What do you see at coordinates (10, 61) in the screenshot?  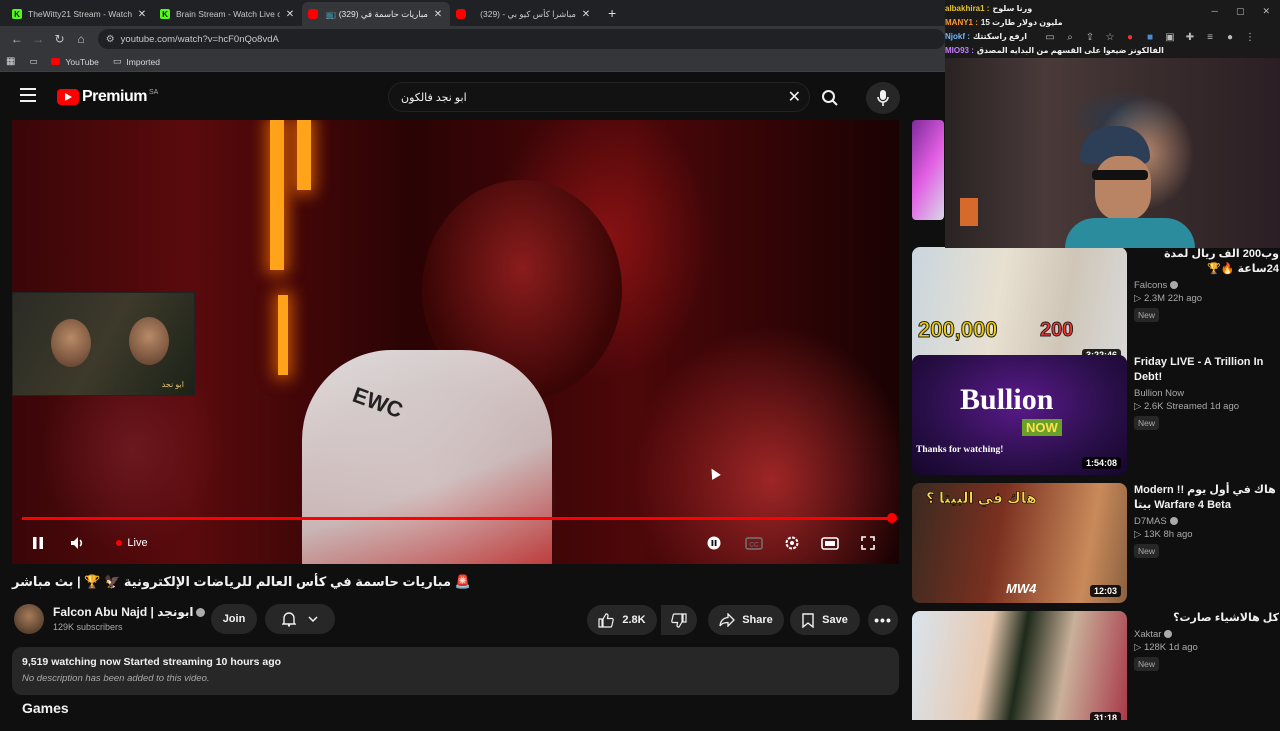 I see `apps-icon: ▦` at bounding box center [10, 61].